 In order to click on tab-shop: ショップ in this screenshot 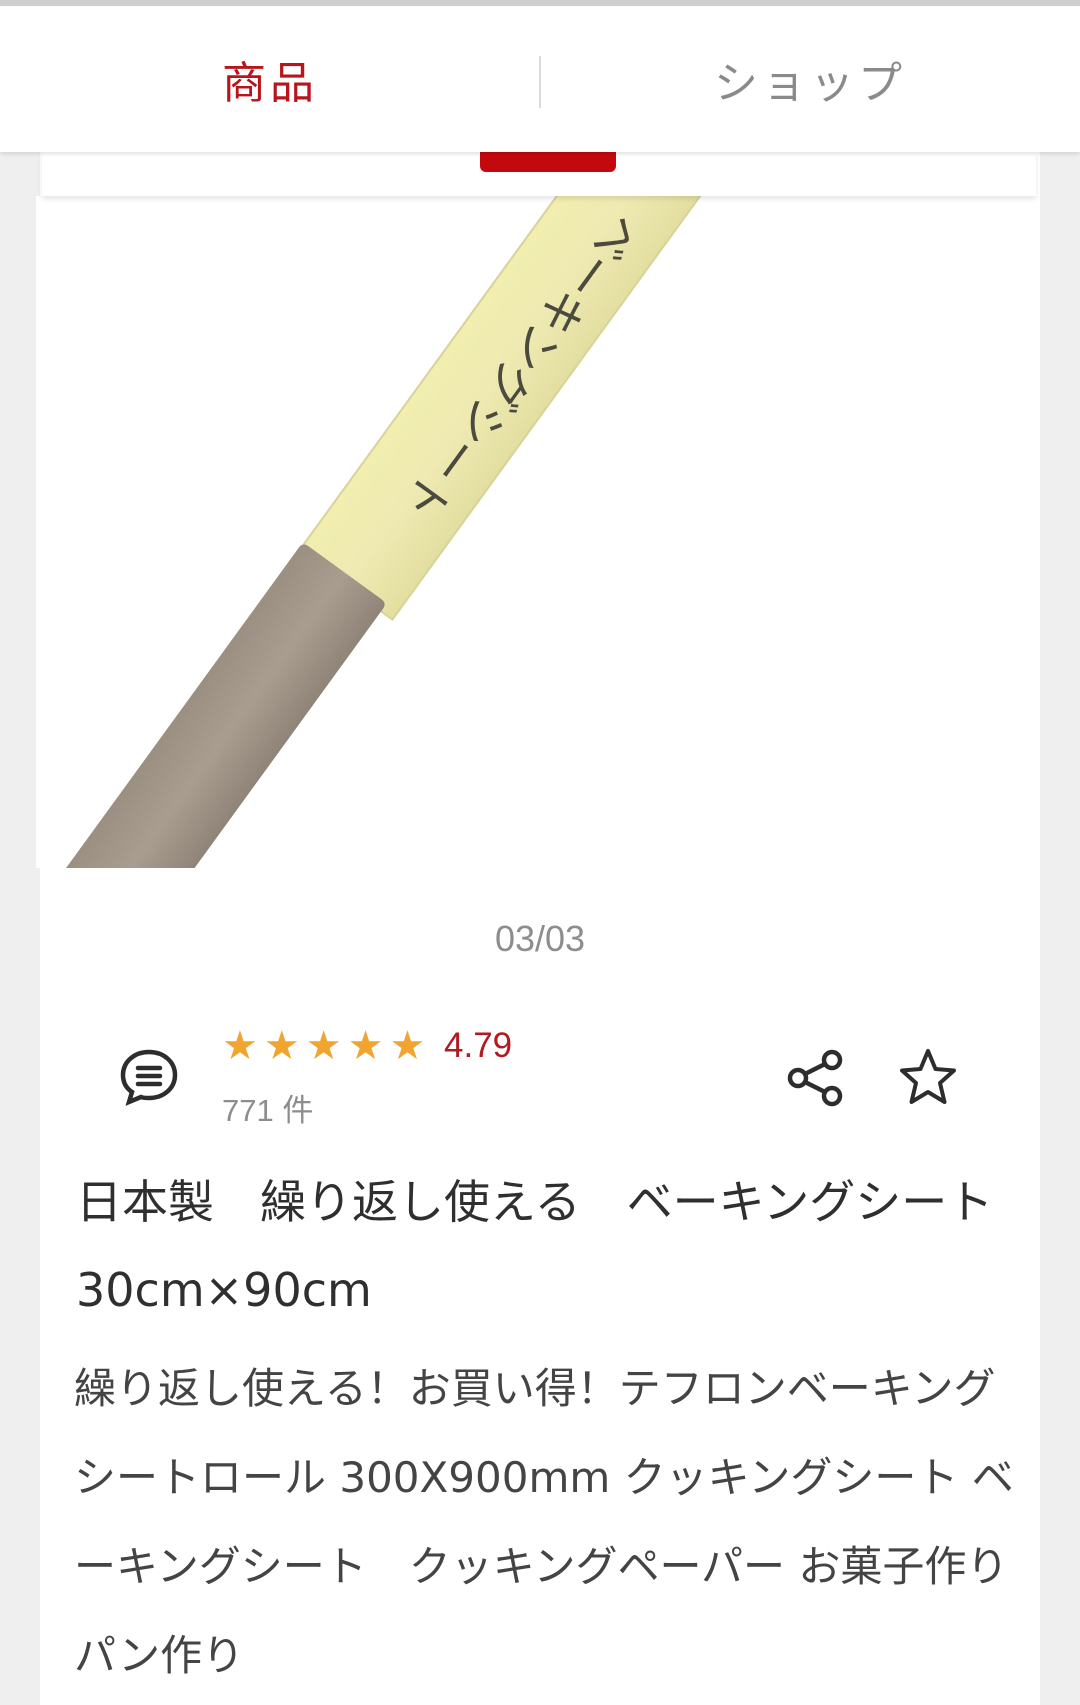, I will do `click(810, 79)`.